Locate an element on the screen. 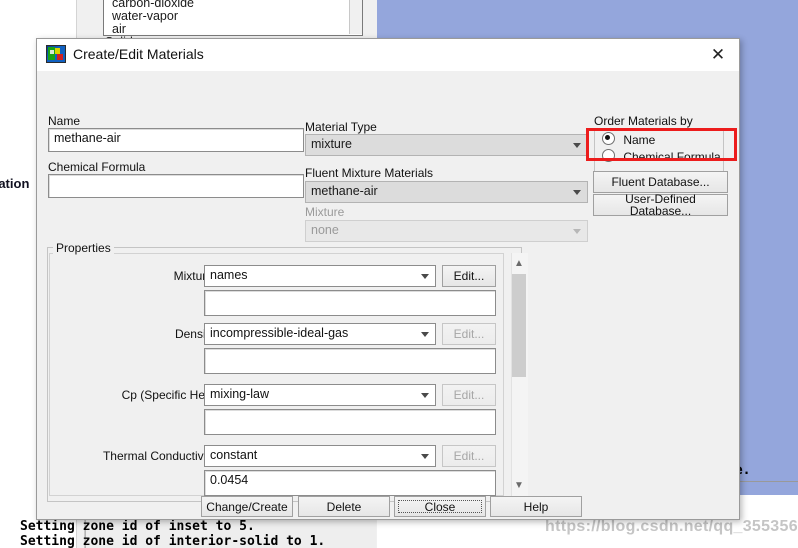 This screenshot has height=548, width=798. density-field is located at coordinates (350, 361).